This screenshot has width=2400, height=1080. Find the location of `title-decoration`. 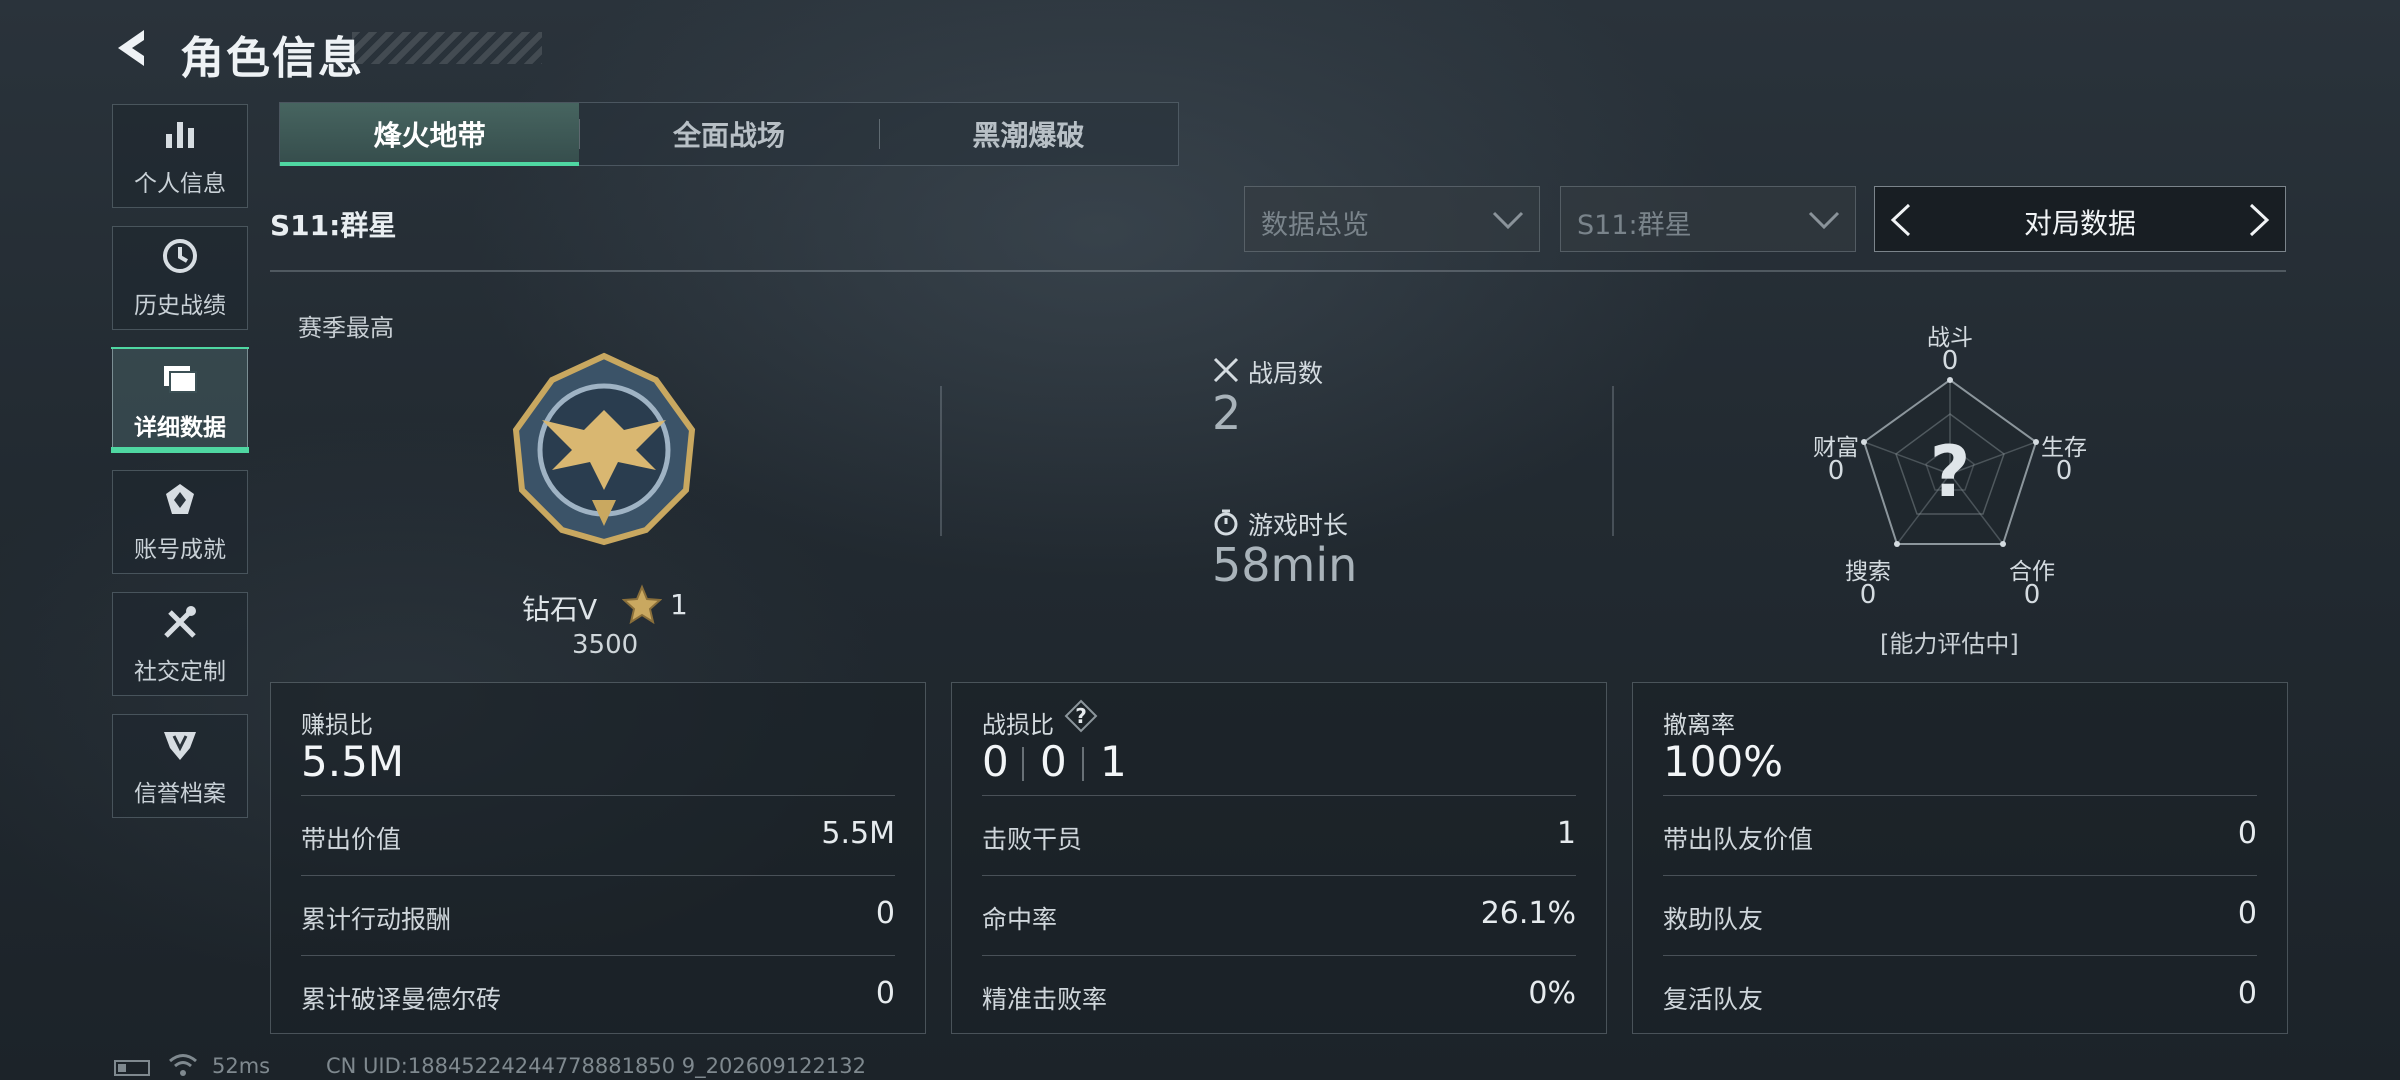

title-decoration is located at coordinates (447, 48).